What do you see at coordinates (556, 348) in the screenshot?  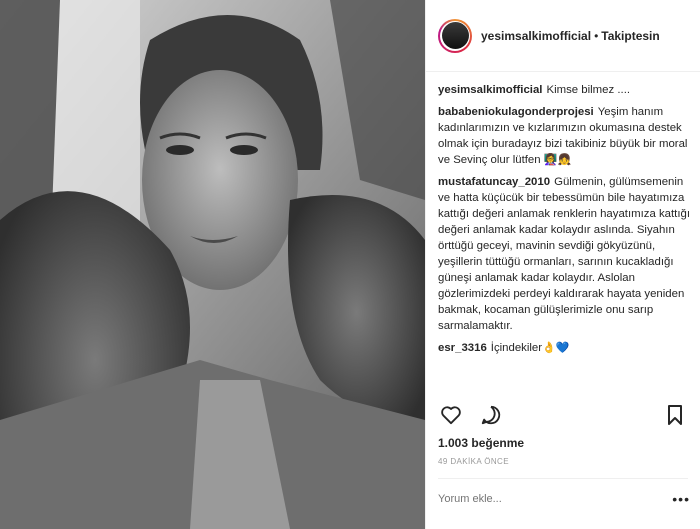 I see `comment-emoji: 👌💙` at bounding box center [556, 348].